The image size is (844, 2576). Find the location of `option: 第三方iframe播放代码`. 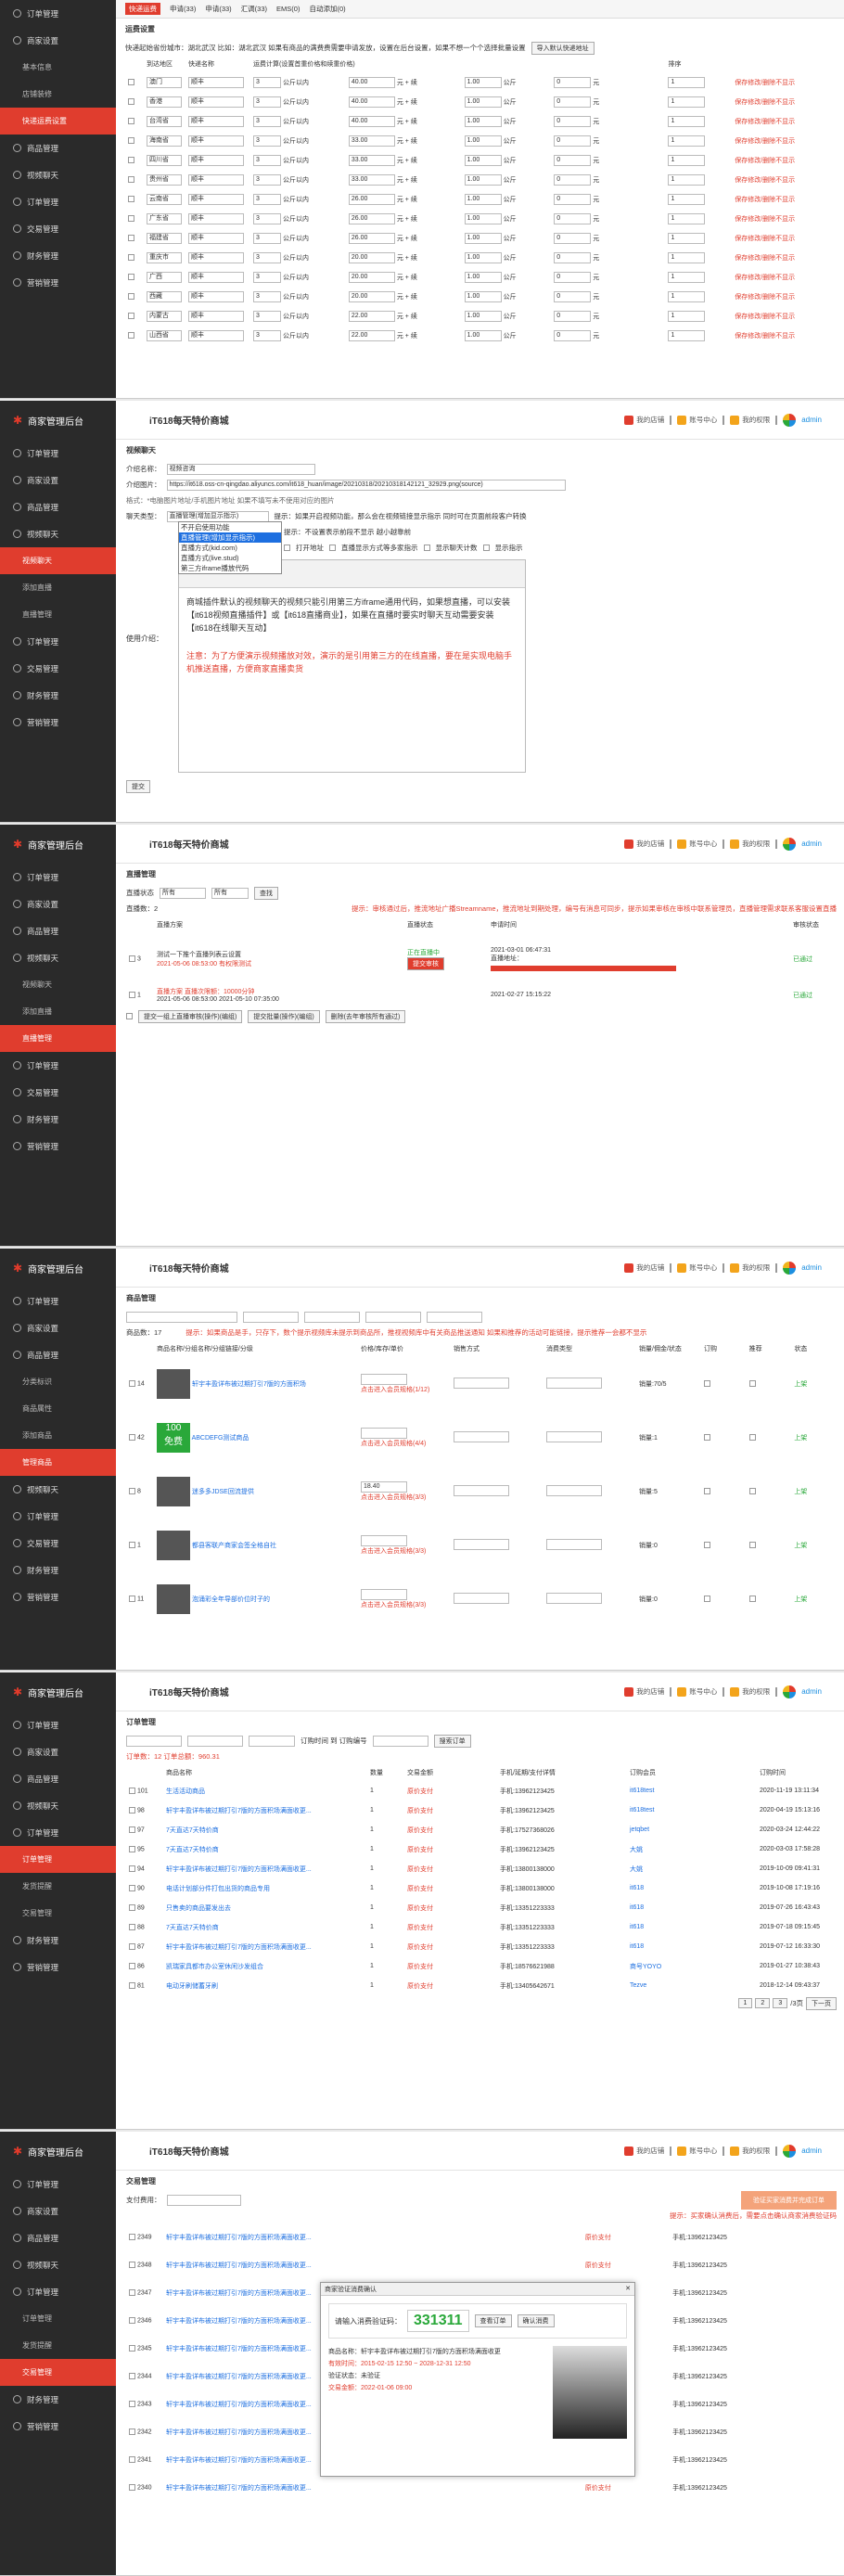

option: 第三方iframe播放代码 is located at coordinates (230, 568).